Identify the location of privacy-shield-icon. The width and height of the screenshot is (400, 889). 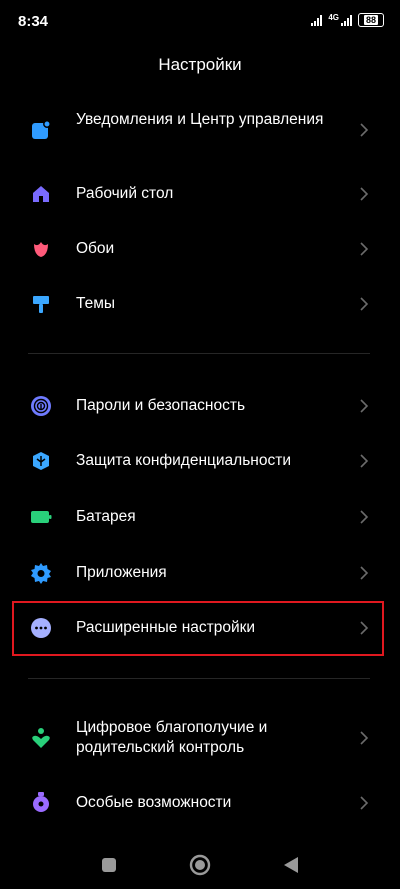
(41, 461).